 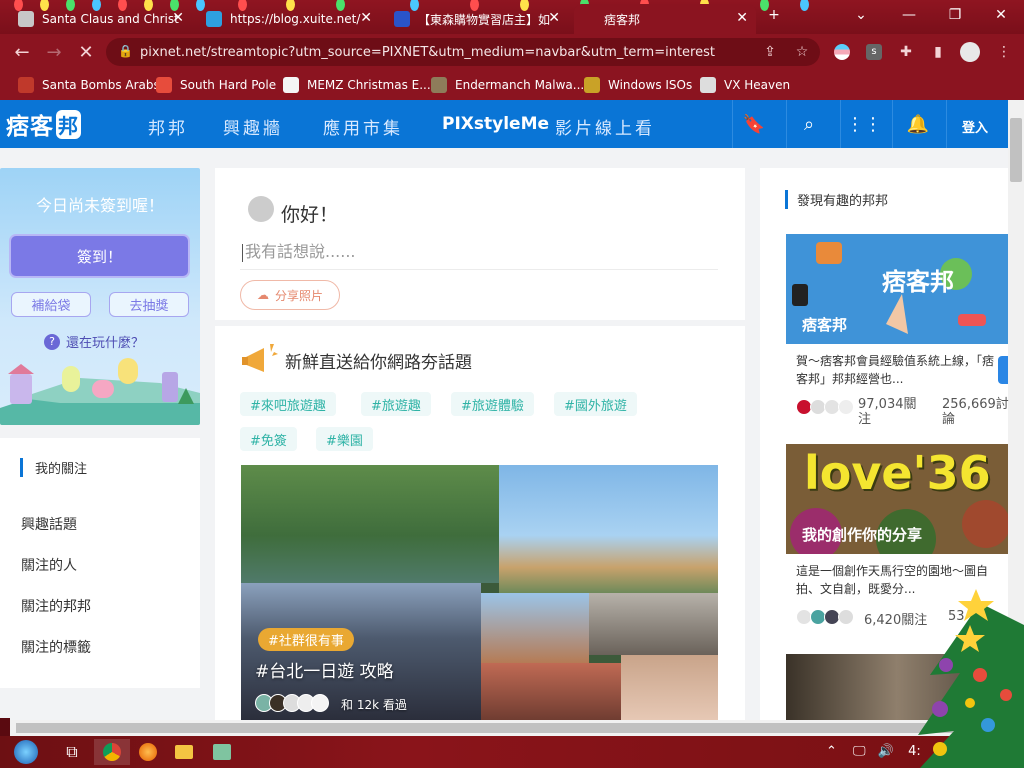 I want to click on menu-followed-bangbang: 關注的邦邦, so click(x=56, y=606).